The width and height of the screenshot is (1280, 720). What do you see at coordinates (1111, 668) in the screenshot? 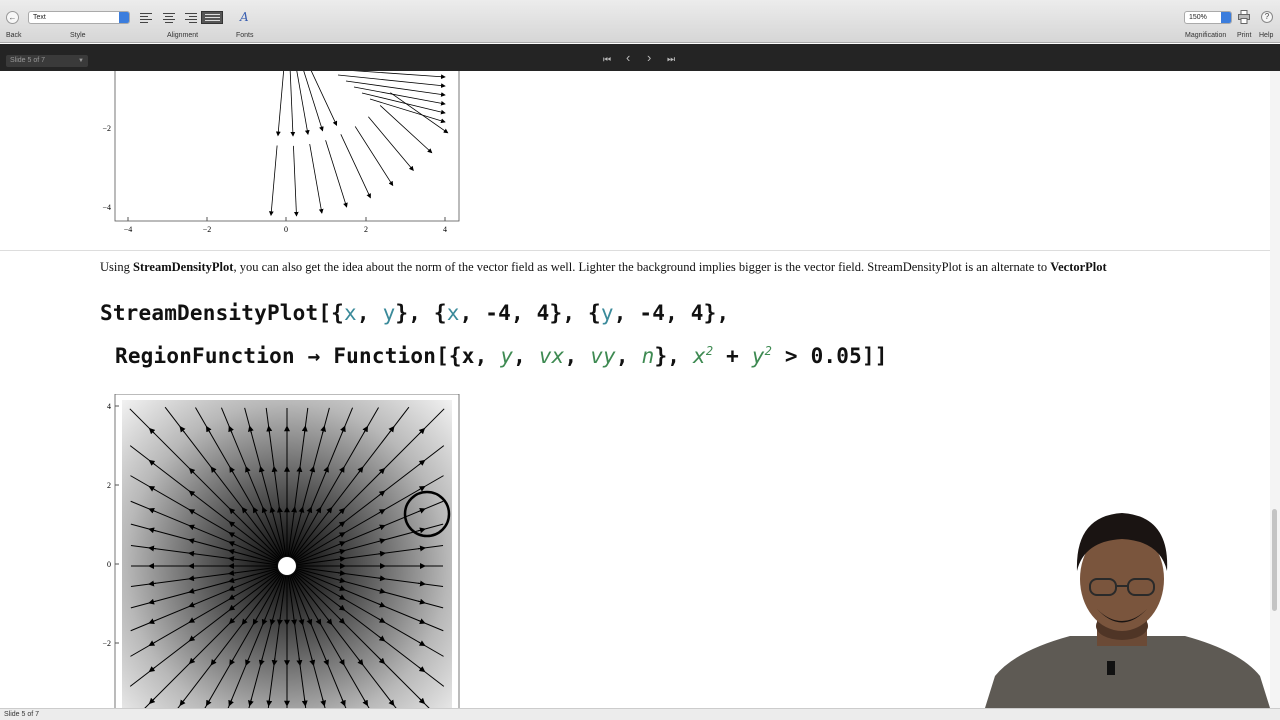
I see `lapel-microphone` at bounding box center [1111, 668].